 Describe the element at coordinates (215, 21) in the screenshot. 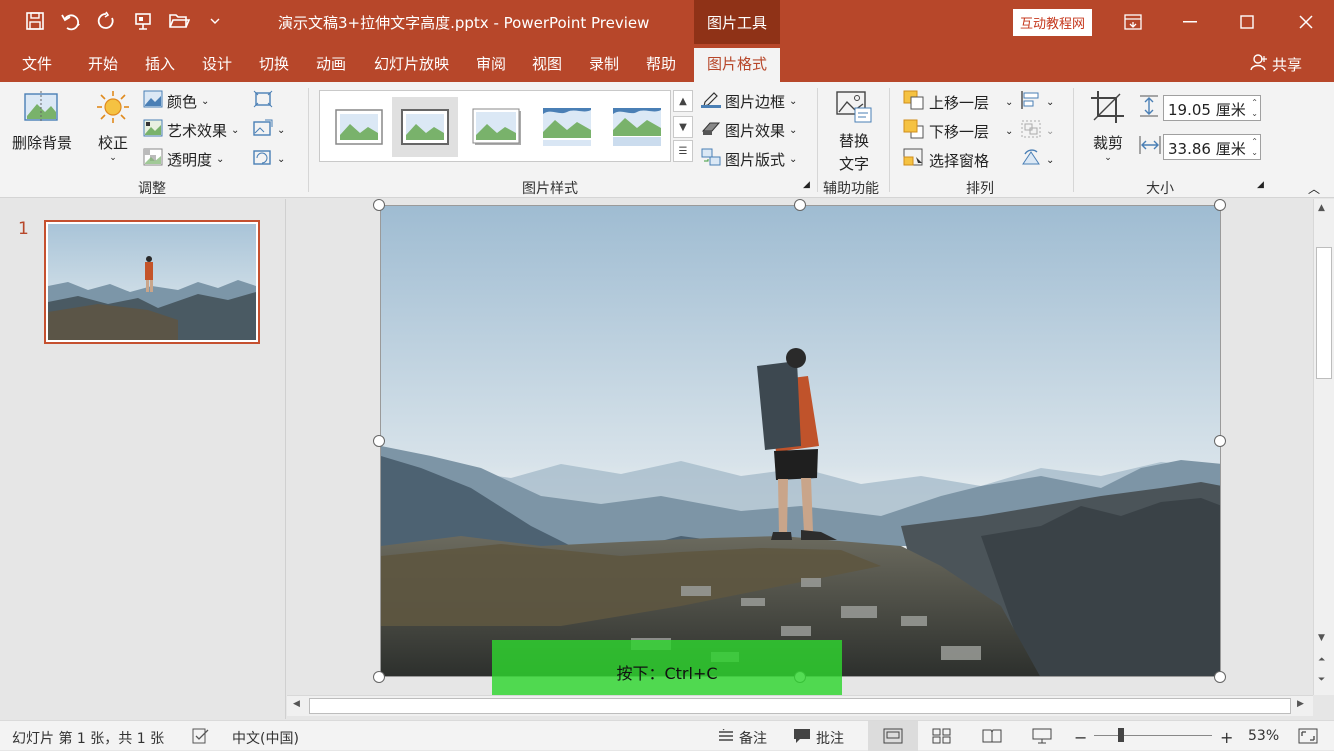

I see `customize-icon` at that location.